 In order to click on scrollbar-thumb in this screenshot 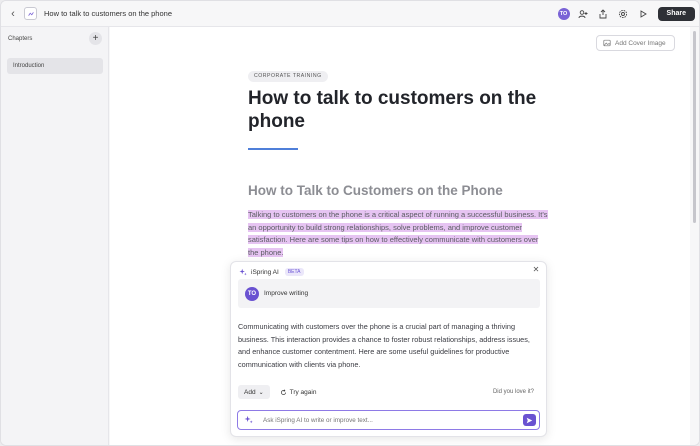, I will do `click(694, 127)`.